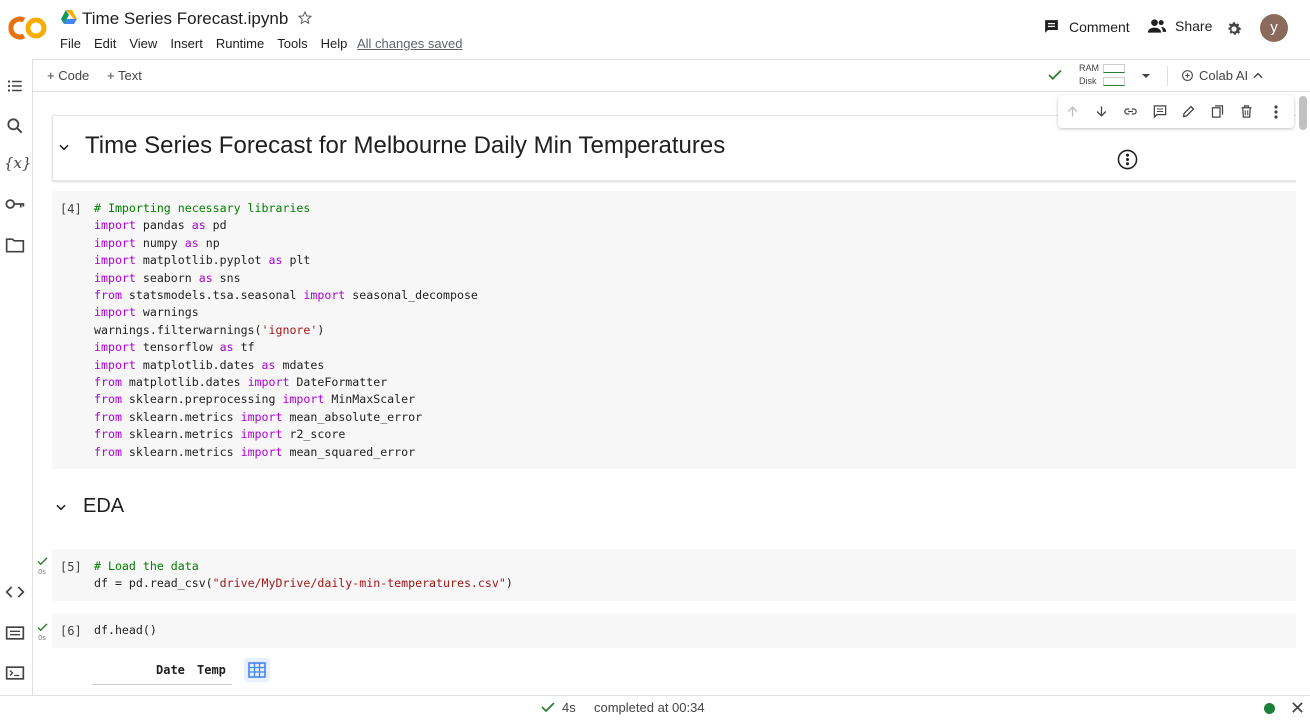 This screenshot has height=720, width=1310. Describe the element at coordinates (305, 18) in the screenshot. I see `star-icon` at that location.